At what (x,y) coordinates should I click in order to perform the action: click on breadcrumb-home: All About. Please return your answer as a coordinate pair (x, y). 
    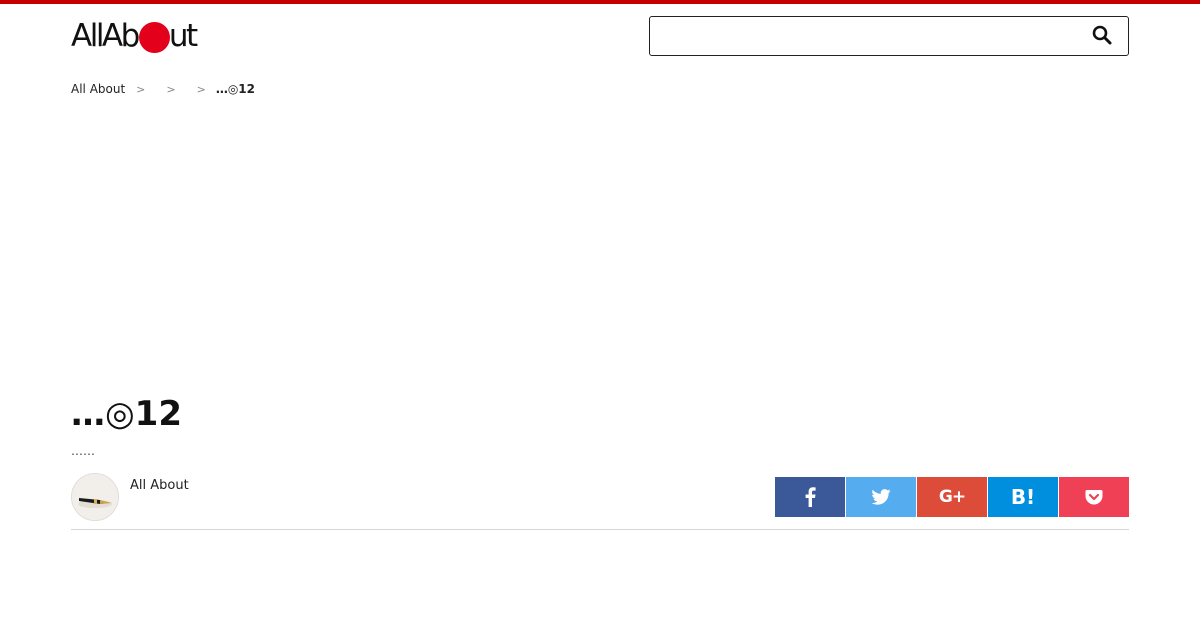
    Looking at the image, I should click on (98, 89).